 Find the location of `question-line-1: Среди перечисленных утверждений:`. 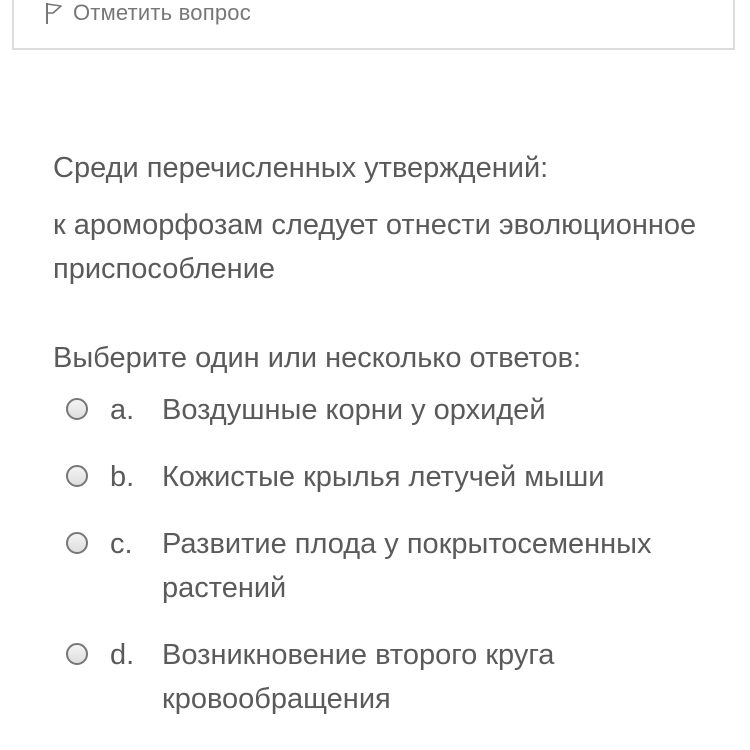

question-line-1: Среди перечисленных утверждений: is located at coordinates (301, 168).